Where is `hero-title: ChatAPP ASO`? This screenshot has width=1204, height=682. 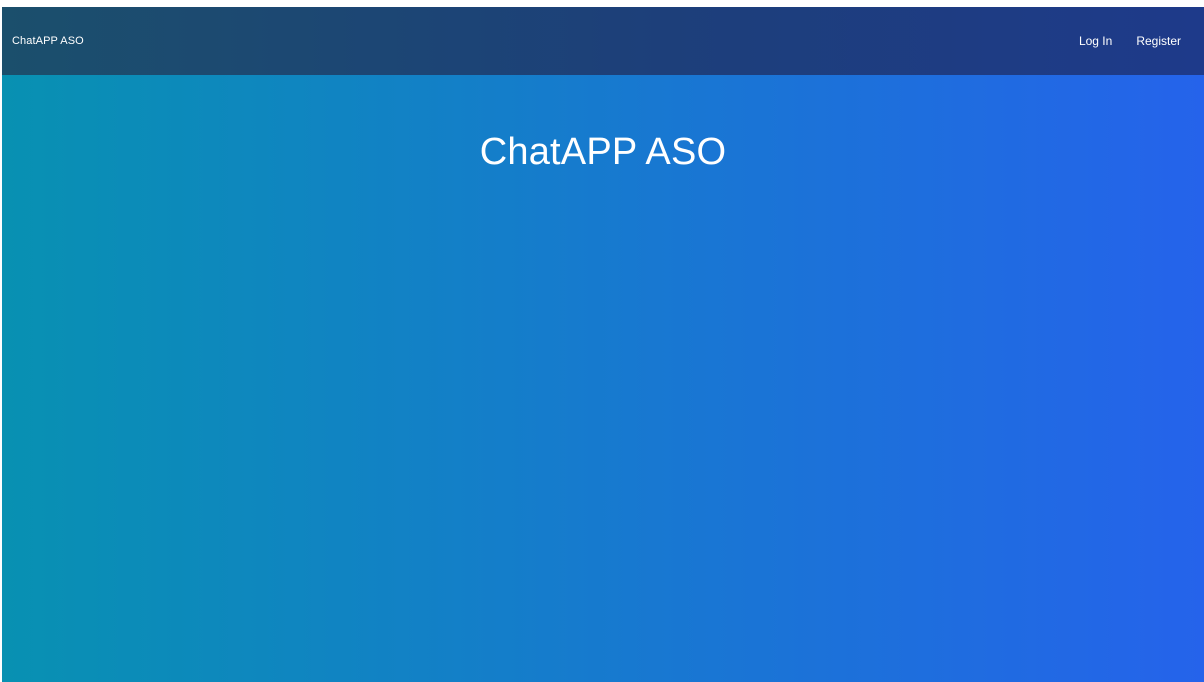
hero-title: ChatAPP ASO is located at coordinates (603, 152).